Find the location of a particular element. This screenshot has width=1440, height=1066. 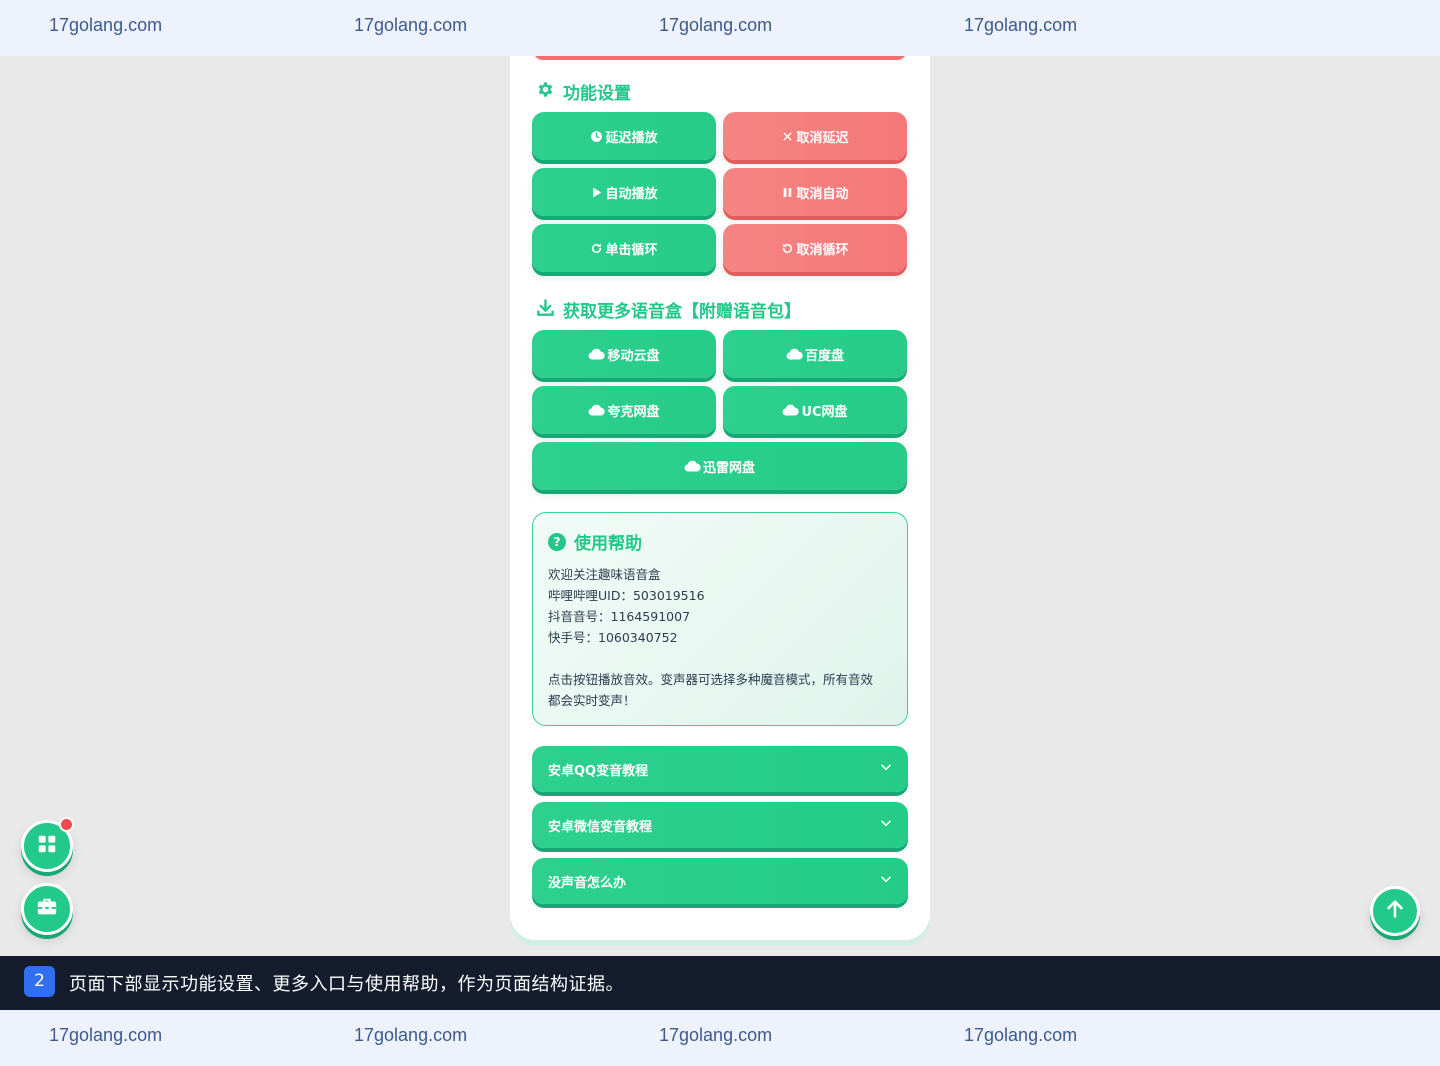

pause-icon is located at coordinates (787, 192).